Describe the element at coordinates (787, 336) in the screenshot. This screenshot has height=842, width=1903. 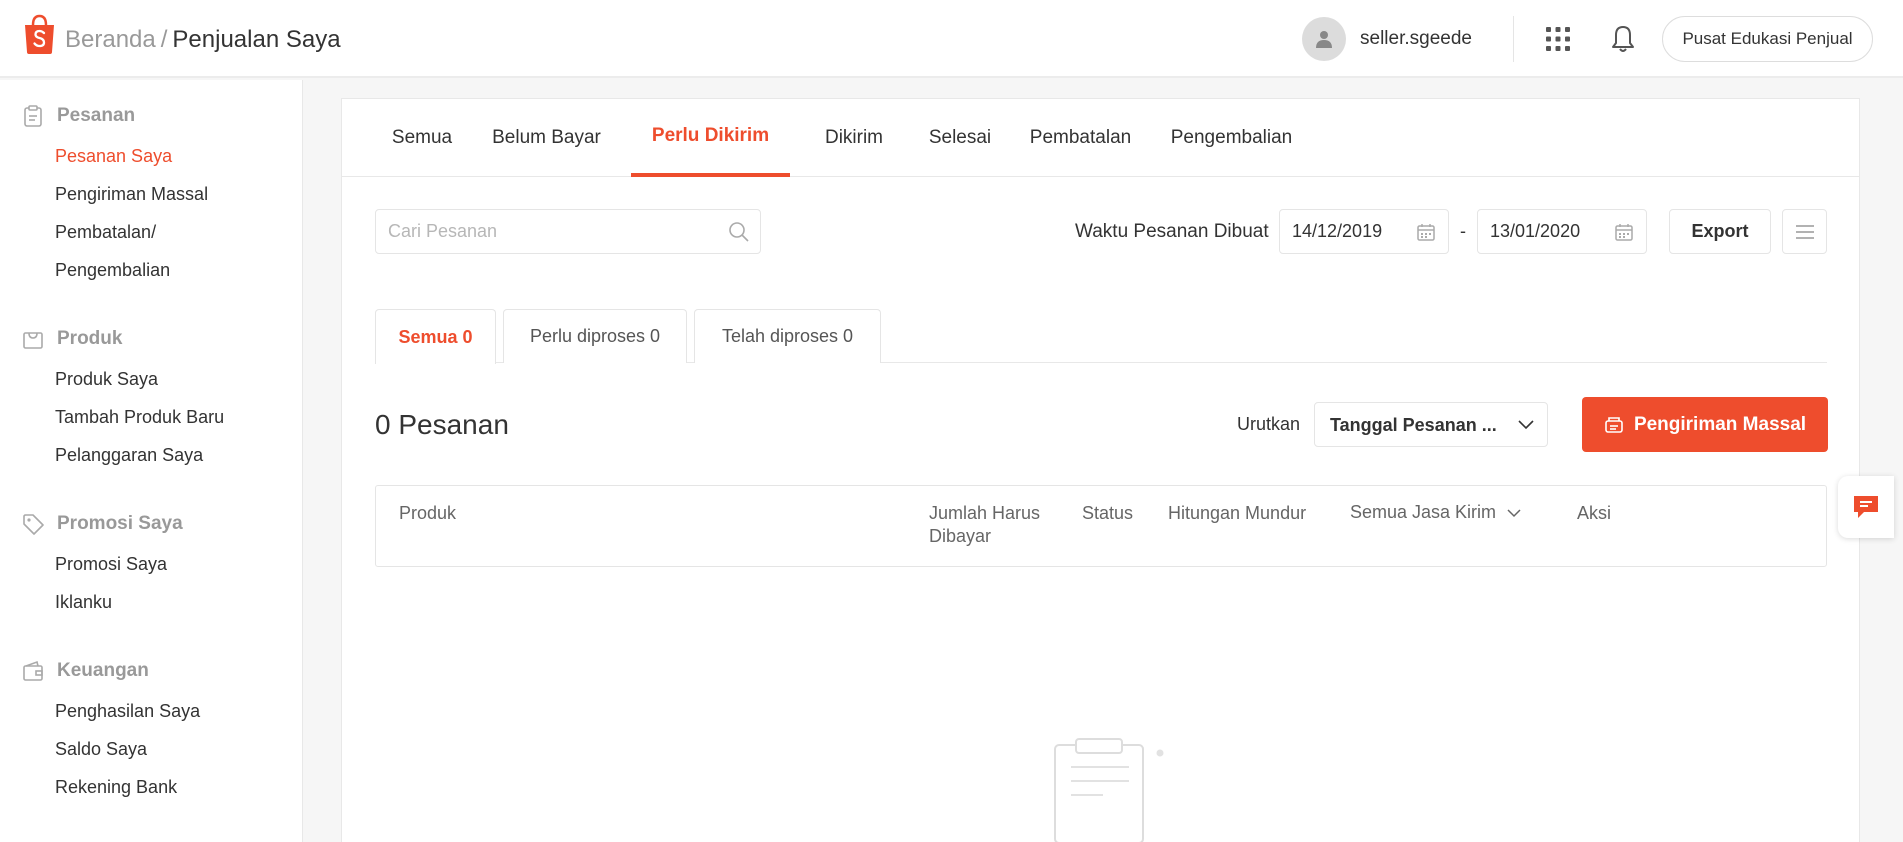
I see `subtab-processed: Telah diproses 0` at that location.